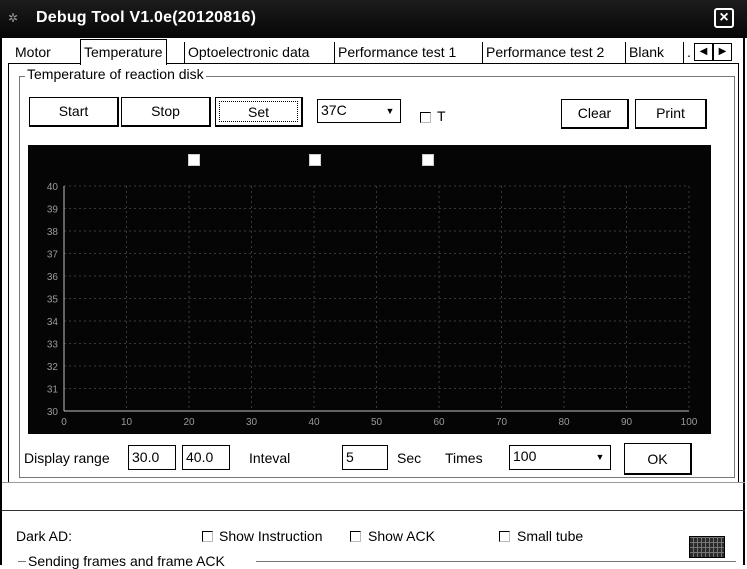  Describe the element at coordinates (373, 19) in the screenshot. I see `title-bar: ✲ Debug Tool V1.0e(20120816) ×` at that location.